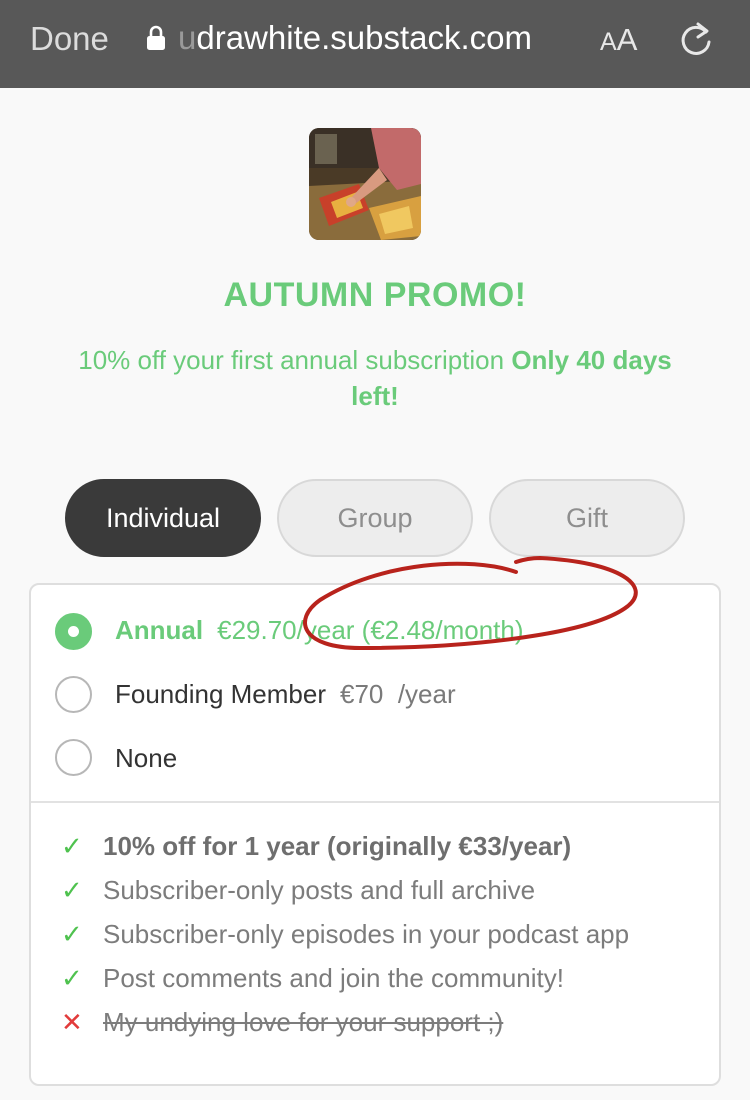 The height and width of the screenshot is (1100, 750). What do you see at coordinates (73, 631) in the screenshot?
I see `annual-radio` at bounding box center [73, 631].